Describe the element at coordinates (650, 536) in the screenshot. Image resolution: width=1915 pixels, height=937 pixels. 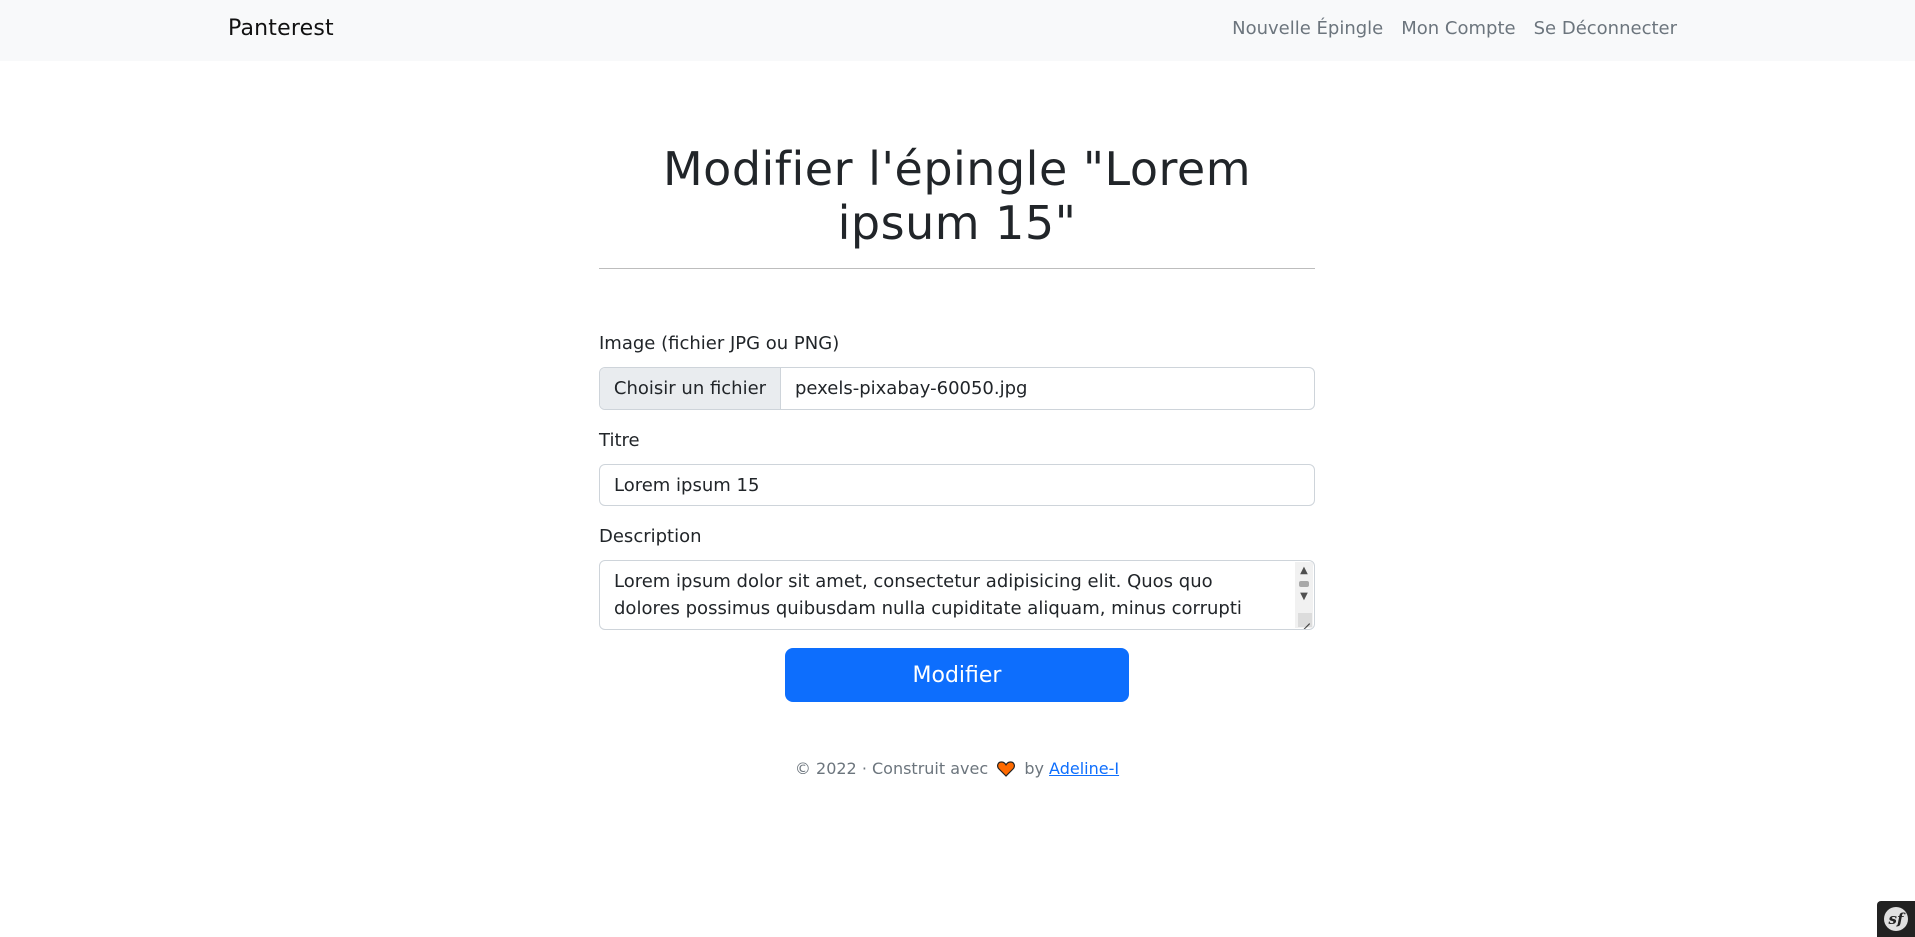
I see `description-label: Description` at that location.